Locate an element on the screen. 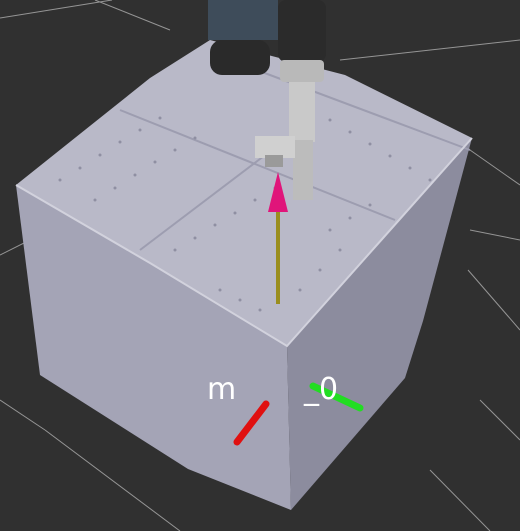 The image size is (520, 531). frame-label-left: m is located at coordinates (222, 389).